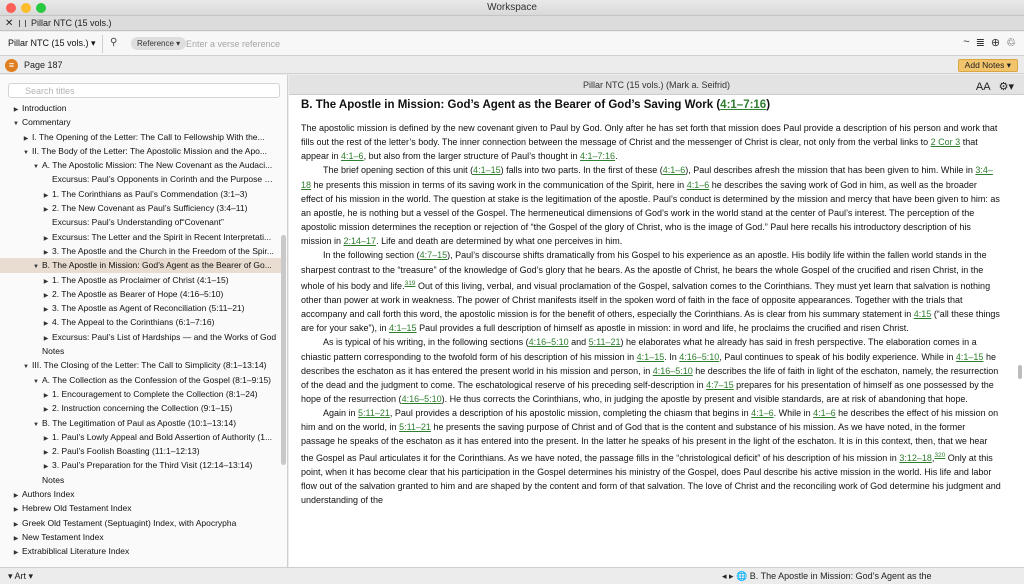  What do you see at coordinates (283, 350) in the screenshot?
I see `sidebar-scrollbar` at bounding box center [283, 350].